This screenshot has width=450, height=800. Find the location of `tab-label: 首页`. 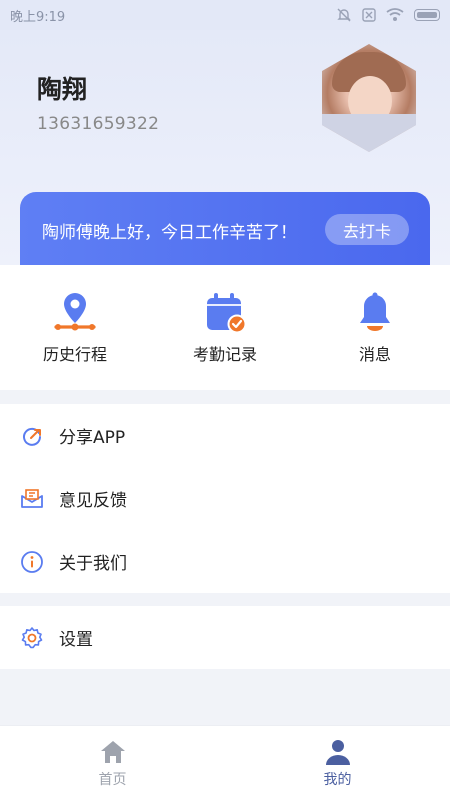

tab-label: 首页 is located at coordinates (112, 780).